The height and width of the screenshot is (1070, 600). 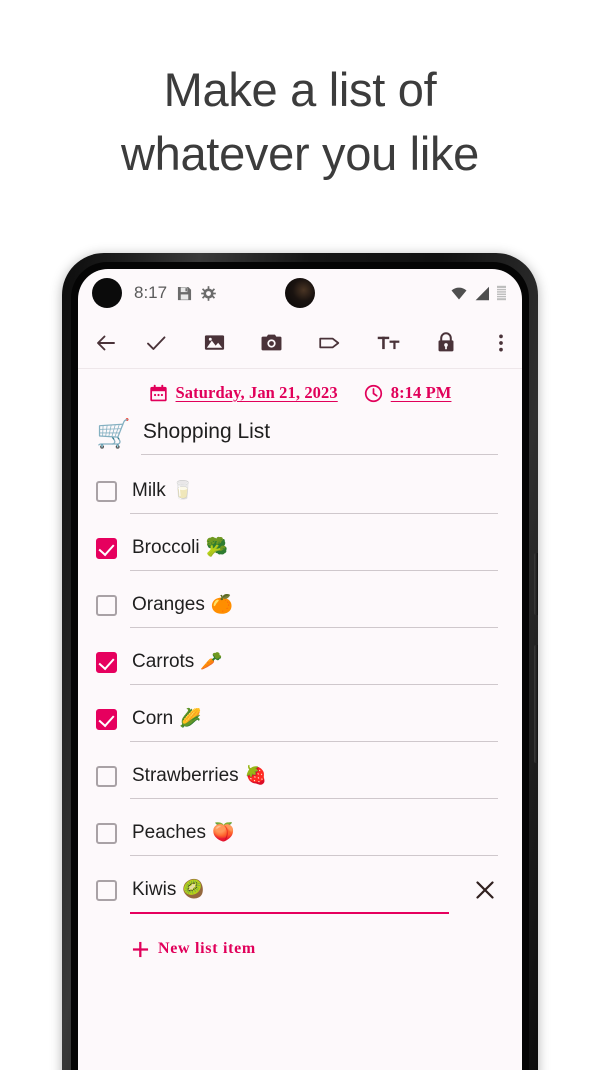 What do you see at coordinates (163, 661) in the screenshot?
I see `list-item-label: Carrots` at bounding box center [163, 661].